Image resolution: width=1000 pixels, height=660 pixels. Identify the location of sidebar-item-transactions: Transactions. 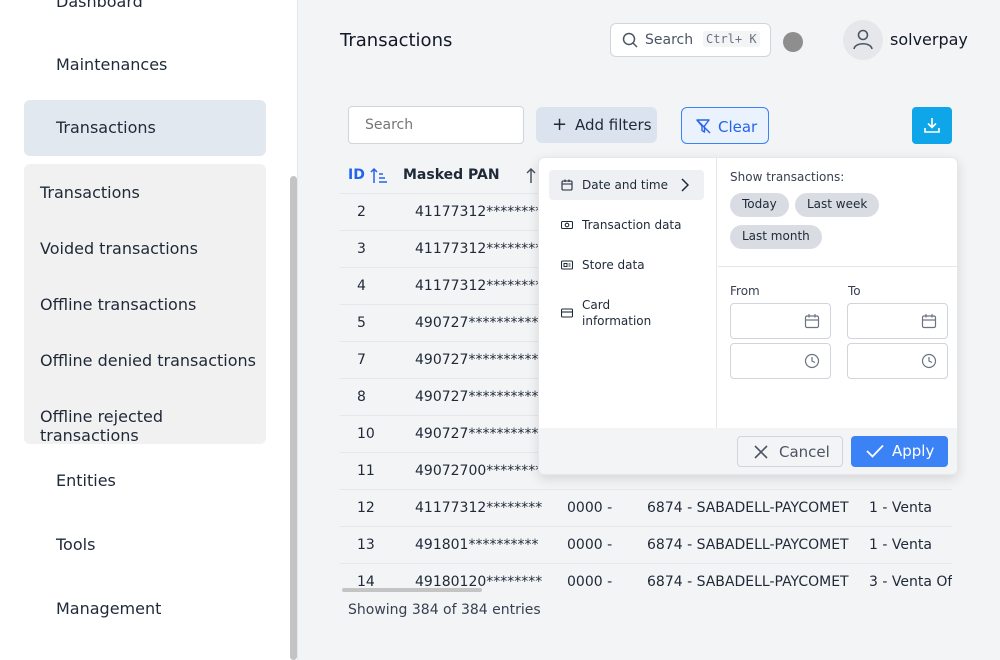
(145, 128).